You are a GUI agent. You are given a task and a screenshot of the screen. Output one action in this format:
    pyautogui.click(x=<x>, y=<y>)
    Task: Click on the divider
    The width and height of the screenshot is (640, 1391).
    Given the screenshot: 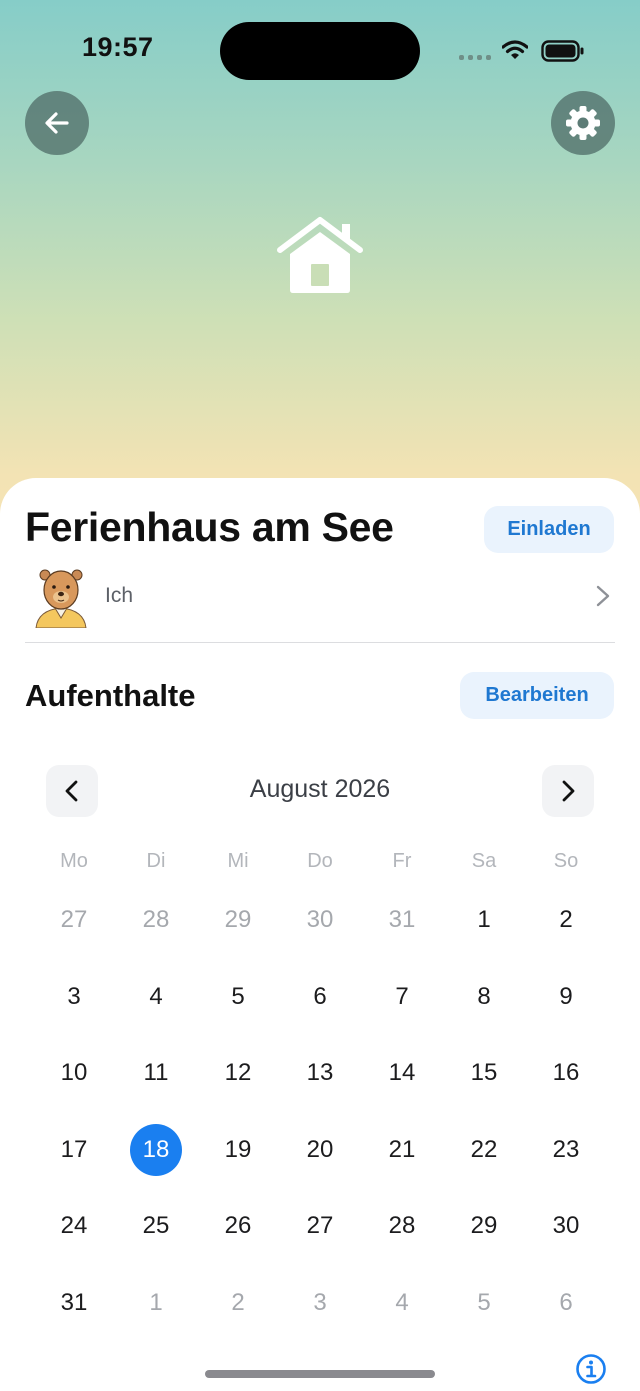 What is the action you would take?
    pyautogui.click(x=320, y=642)
    